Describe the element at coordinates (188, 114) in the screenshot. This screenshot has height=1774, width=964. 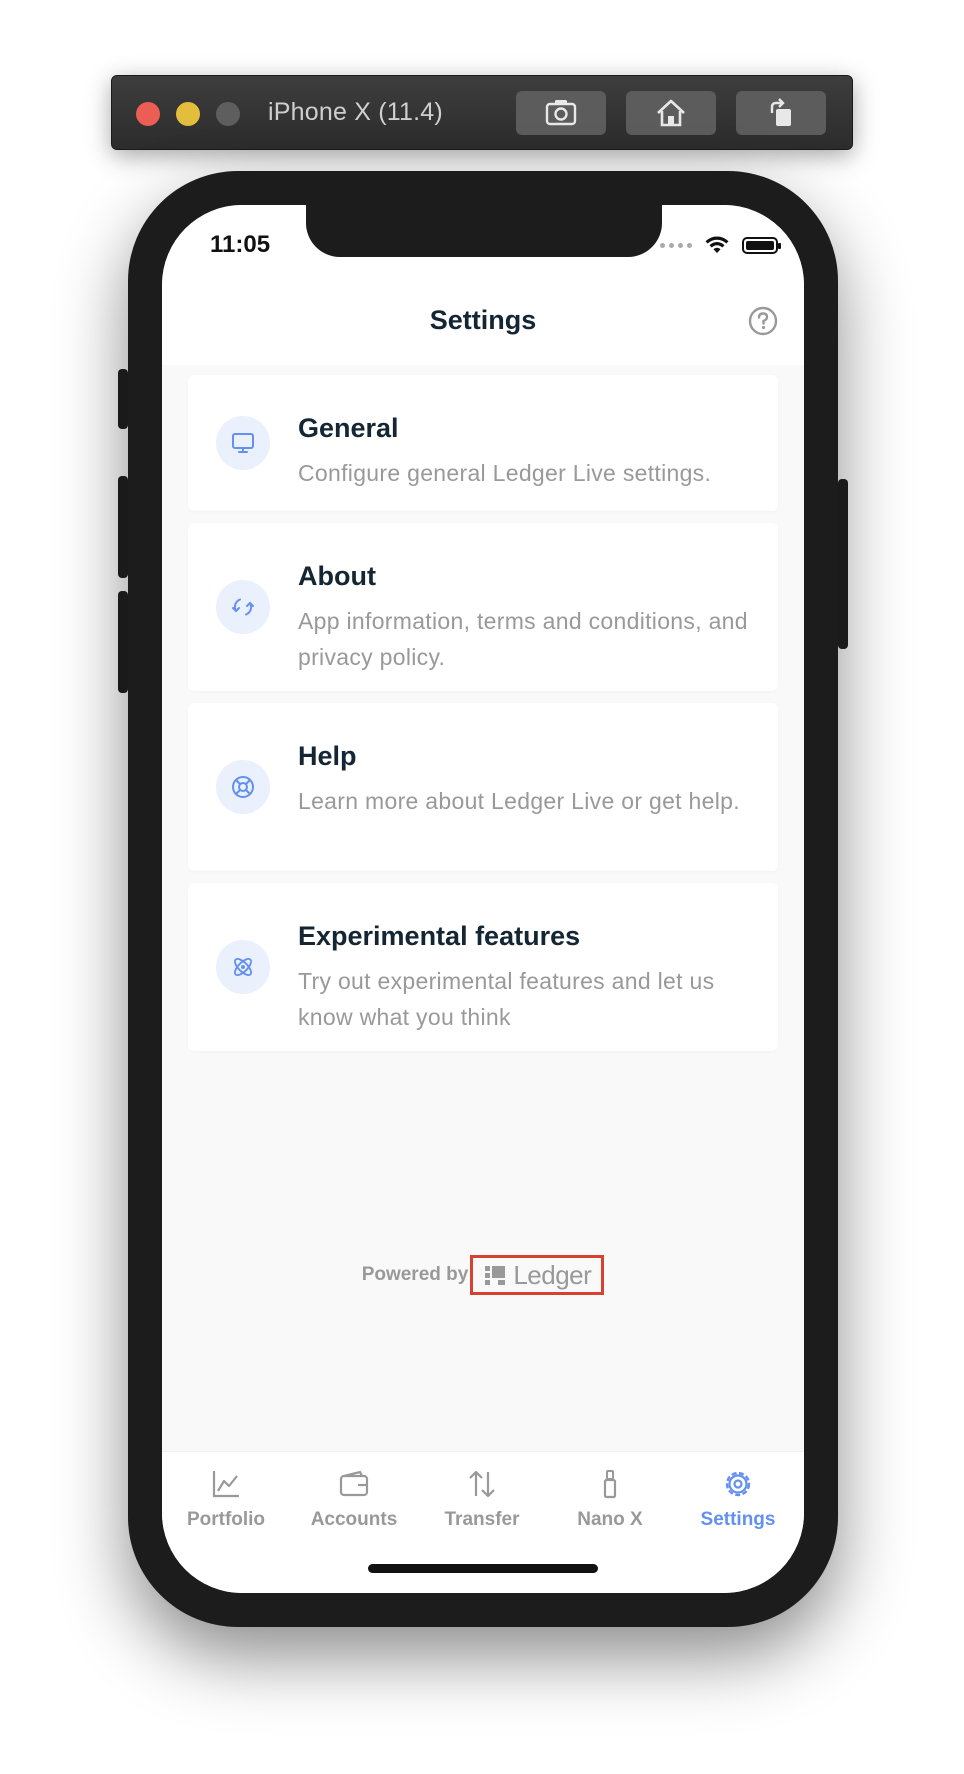
I see `window-minimize-button` at that location.